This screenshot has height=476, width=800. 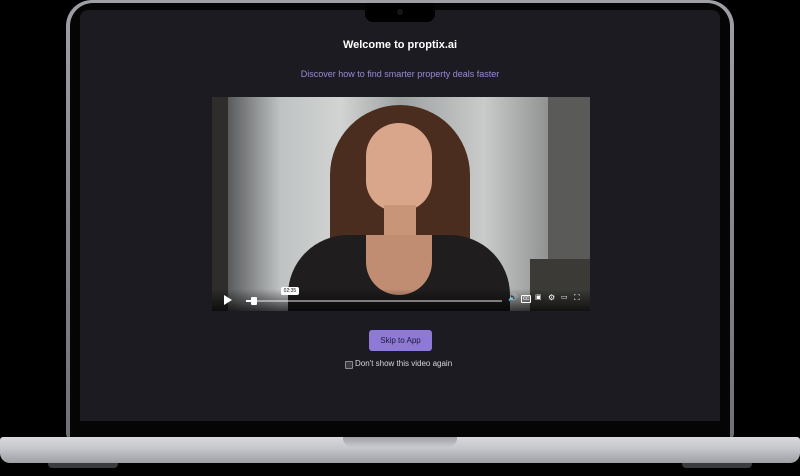 What do you see at coordinates (228, 300) in the screenshot?
I see `play-icon` at bounding box center [228, 300].